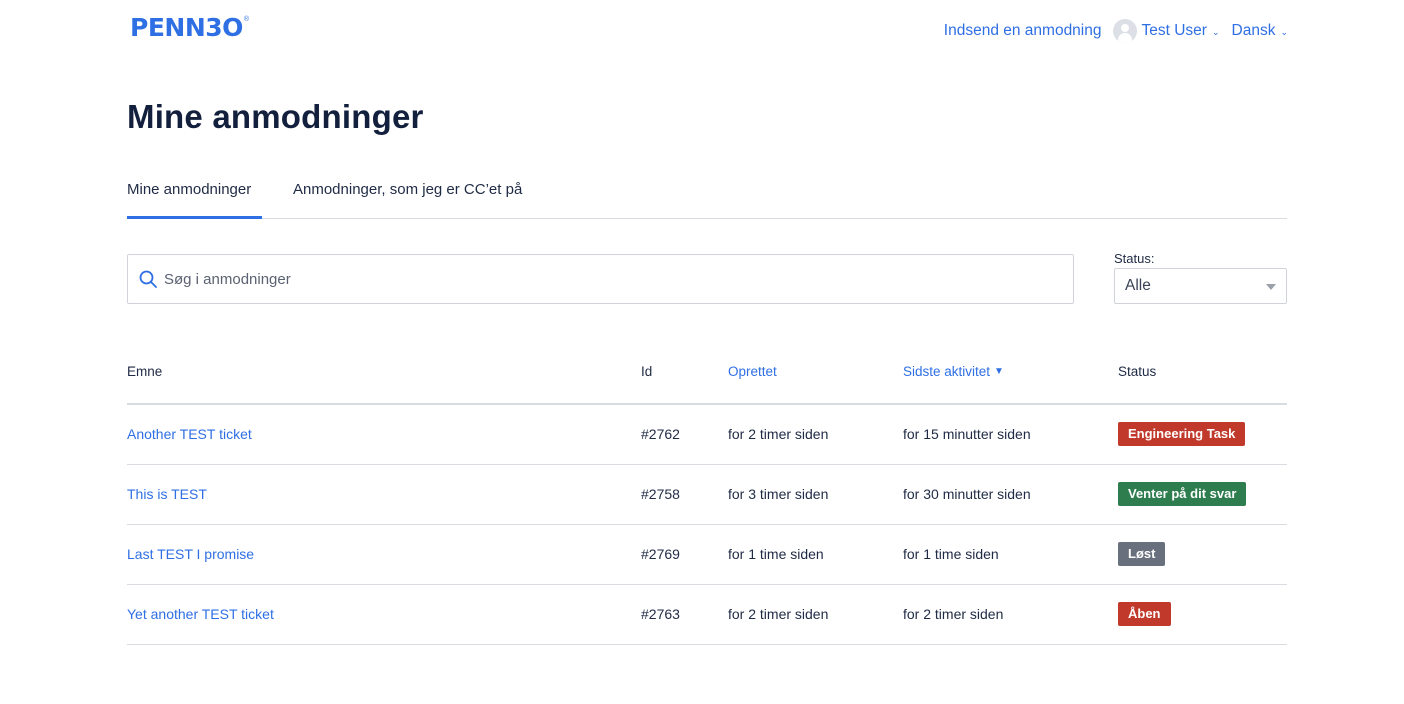 This screenshot has width=1404, height=704. What do you see at coordinates (947, 371) in the screenshot?
I see `column-header-activity-label: Sidste aktivitet` at bounding box center [947, 371].